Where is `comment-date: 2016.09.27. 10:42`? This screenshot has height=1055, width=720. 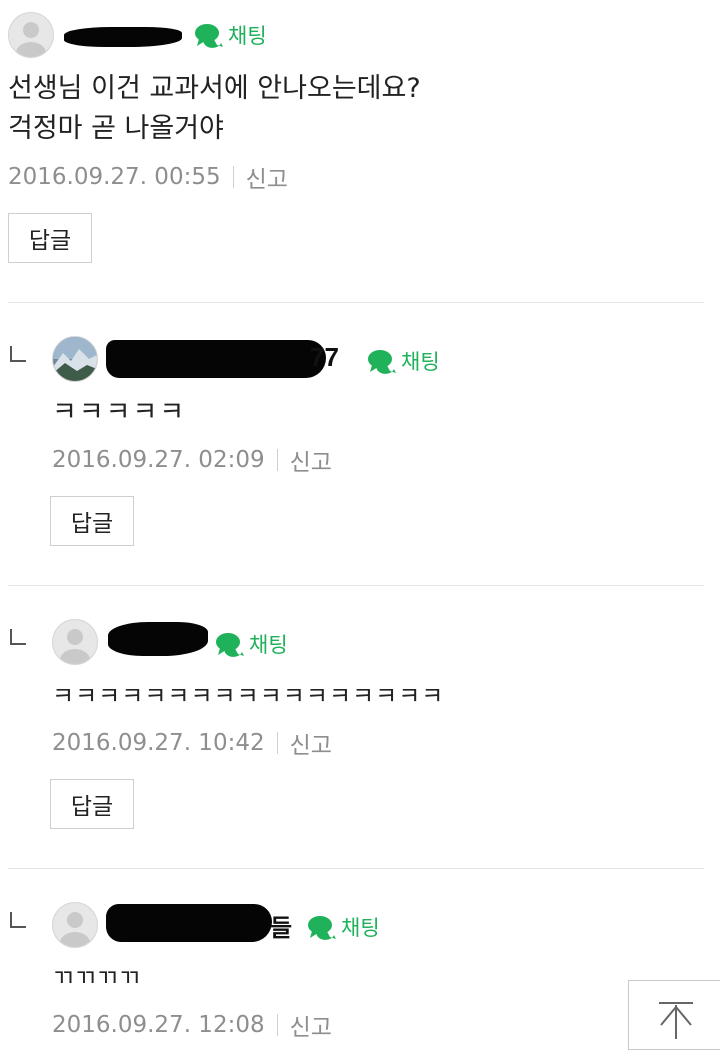
comment-date: 2016.09.27. 10:42 is located at coordinates (158, 743).